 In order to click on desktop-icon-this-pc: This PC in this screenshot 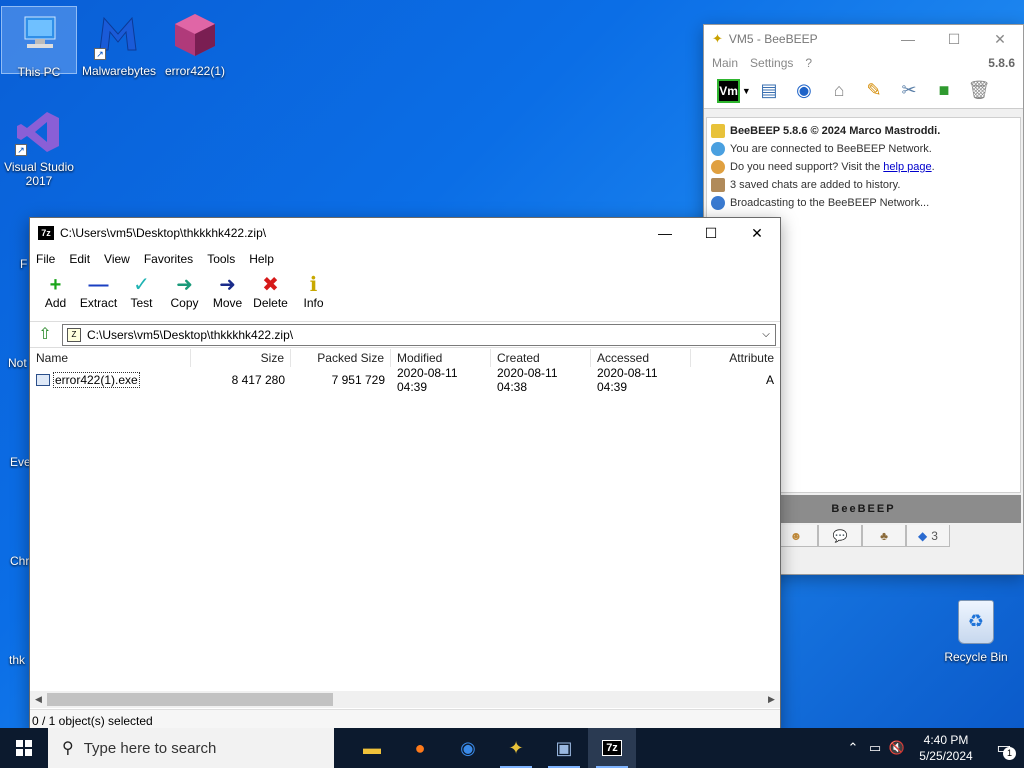, I will do `click(39, 42)`.